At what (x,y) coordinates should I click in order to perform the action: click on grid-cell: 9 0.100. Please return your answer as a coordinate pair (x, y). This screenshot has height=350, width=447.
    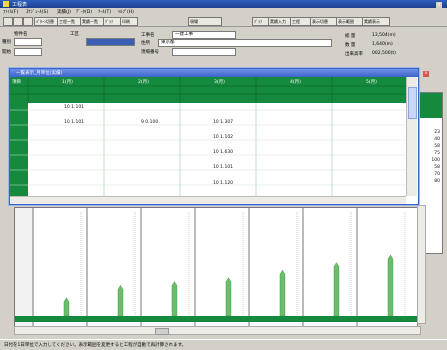
    Looking at the image, I should click on (149, 122).